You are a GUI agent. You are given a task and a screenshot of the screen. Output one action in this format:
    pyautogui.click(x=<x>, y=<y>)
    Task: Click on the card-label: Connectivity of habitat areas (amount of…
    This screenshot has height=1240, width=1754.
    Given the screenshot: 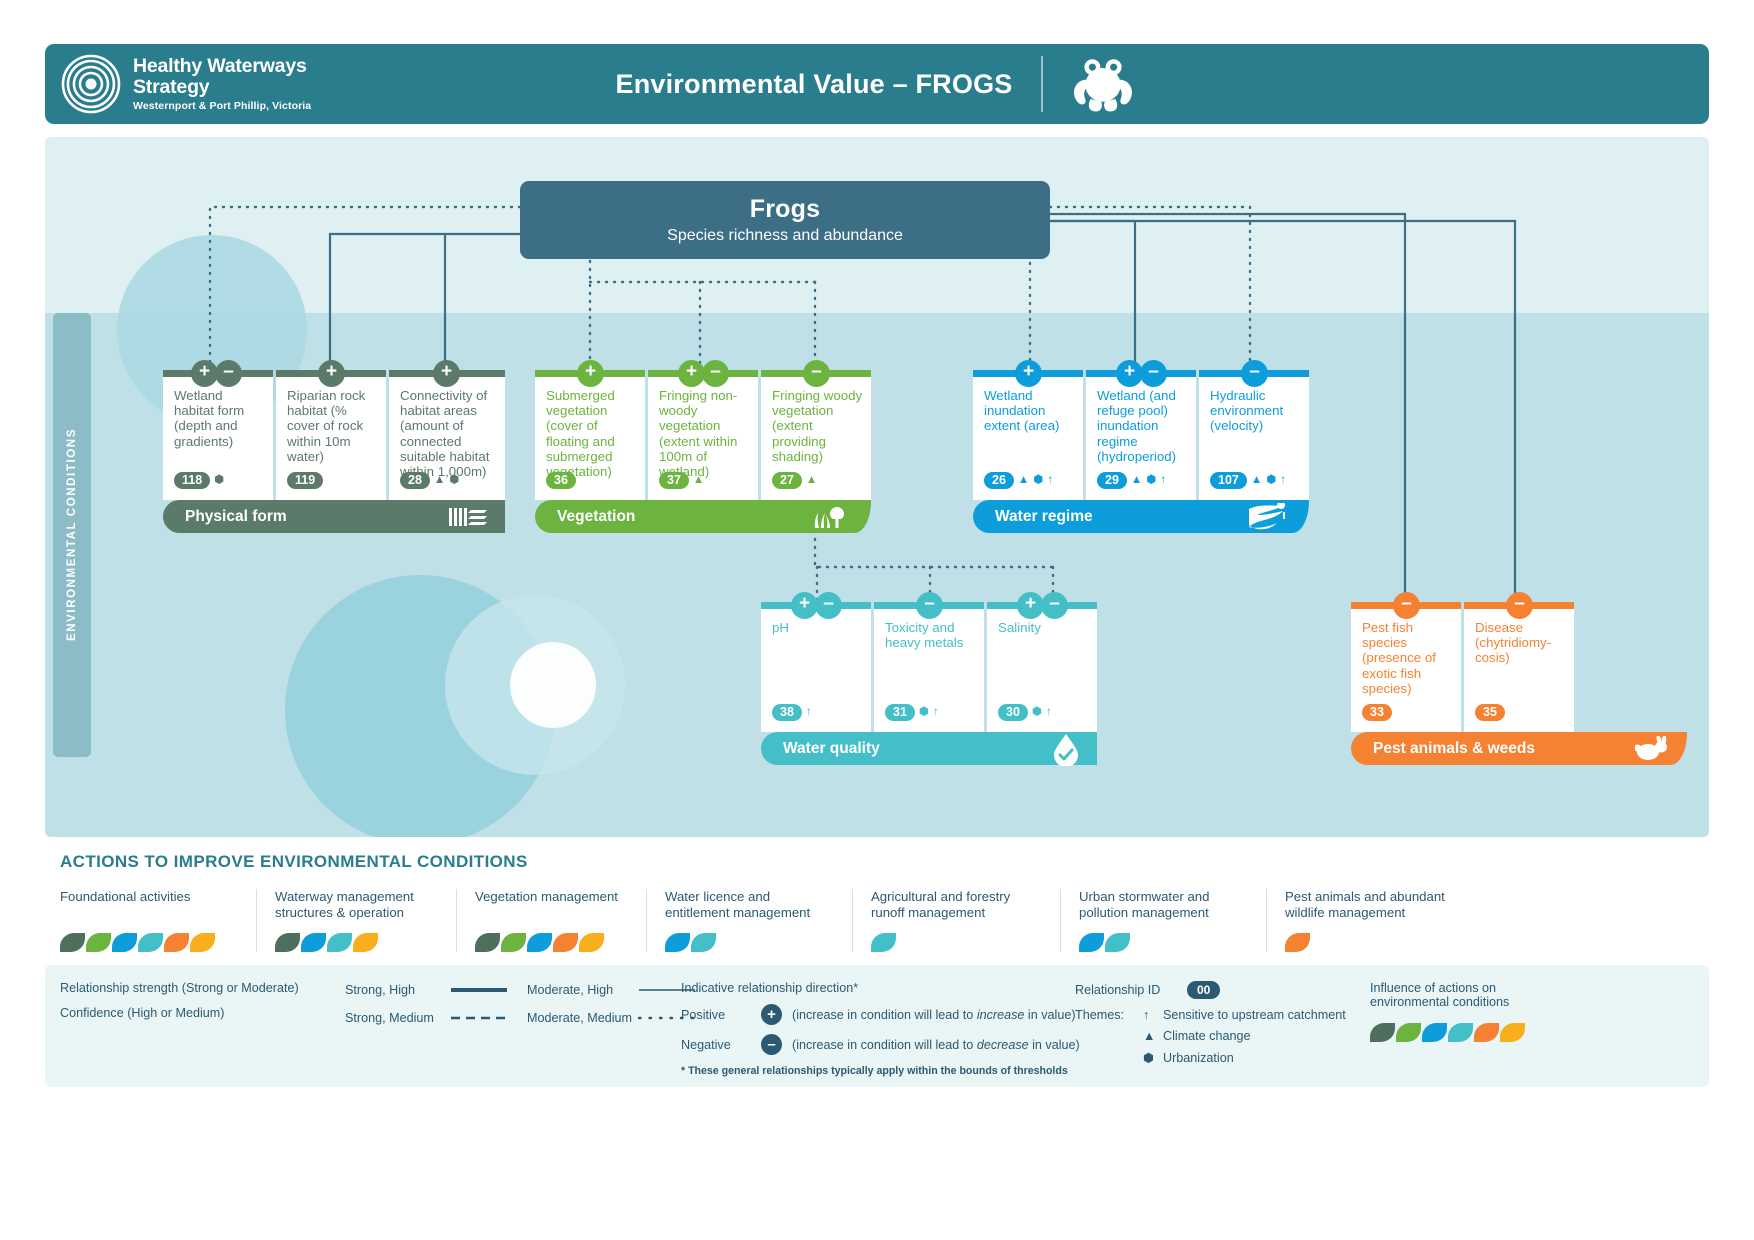 What is the action you would take?
    pyautogui.click(x=445, y=434)
    